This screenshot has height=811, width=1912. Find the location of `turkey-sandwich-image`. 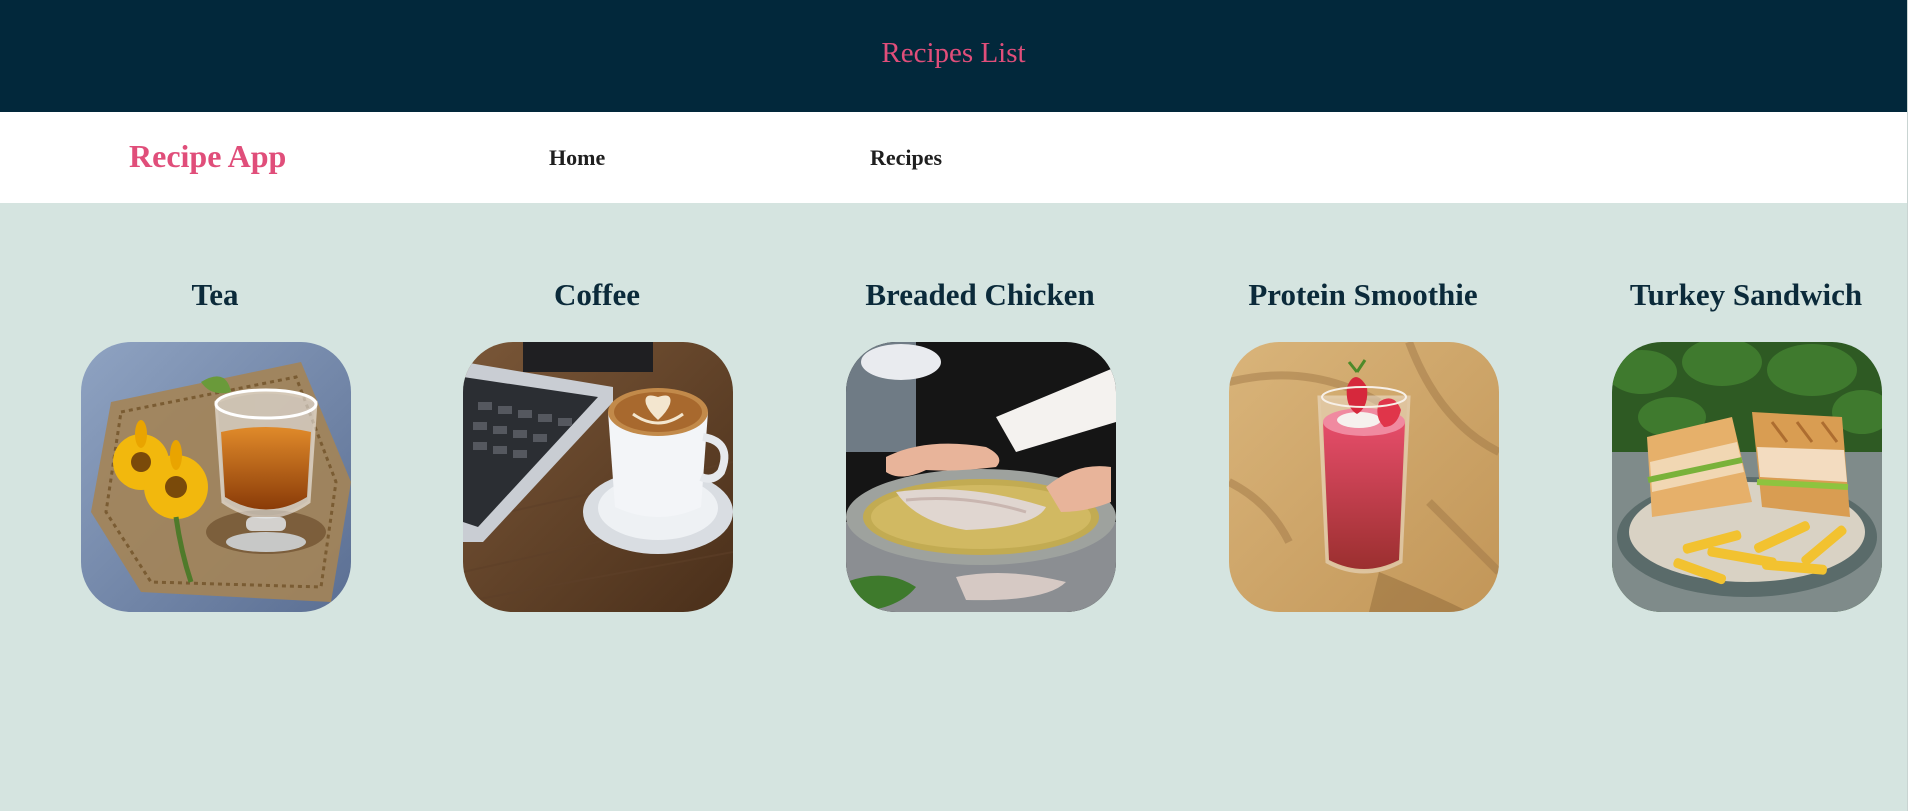

turkey-sandwich-image is located at coordinates (1747, 477).